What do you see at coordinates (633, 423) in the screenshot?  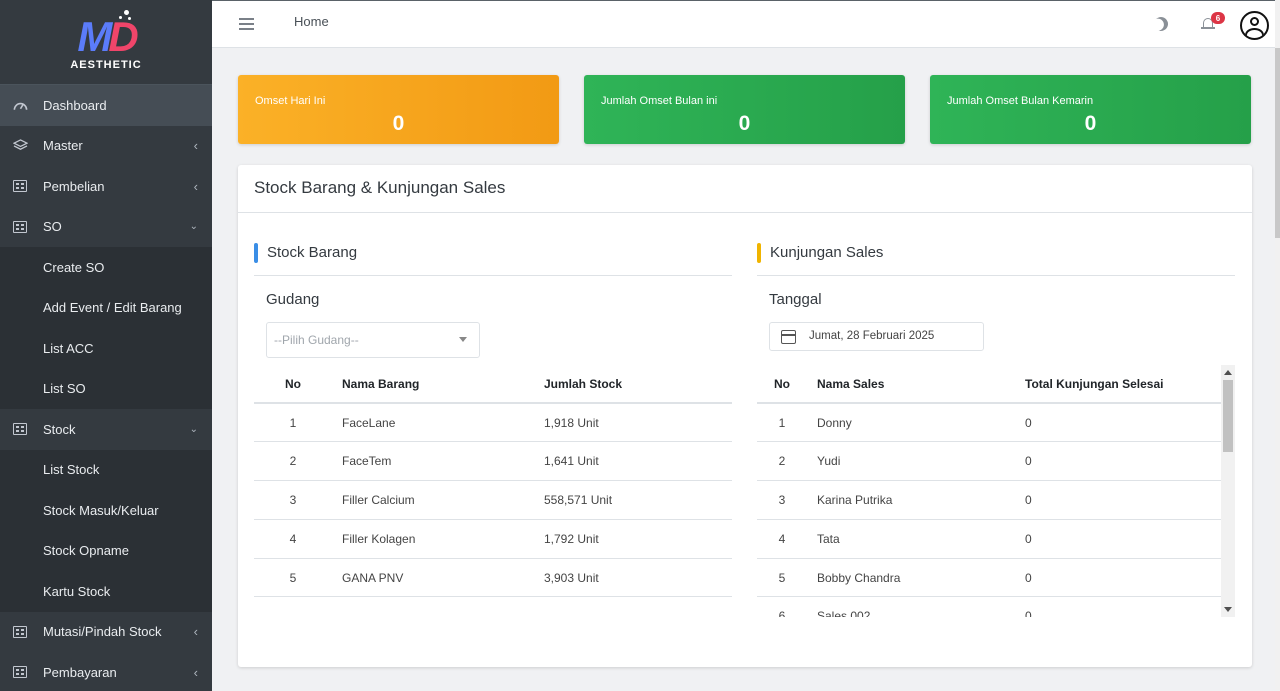 I see `cell-jumlah-stock: 1,918 Unit` at bounding box center [633, 423].